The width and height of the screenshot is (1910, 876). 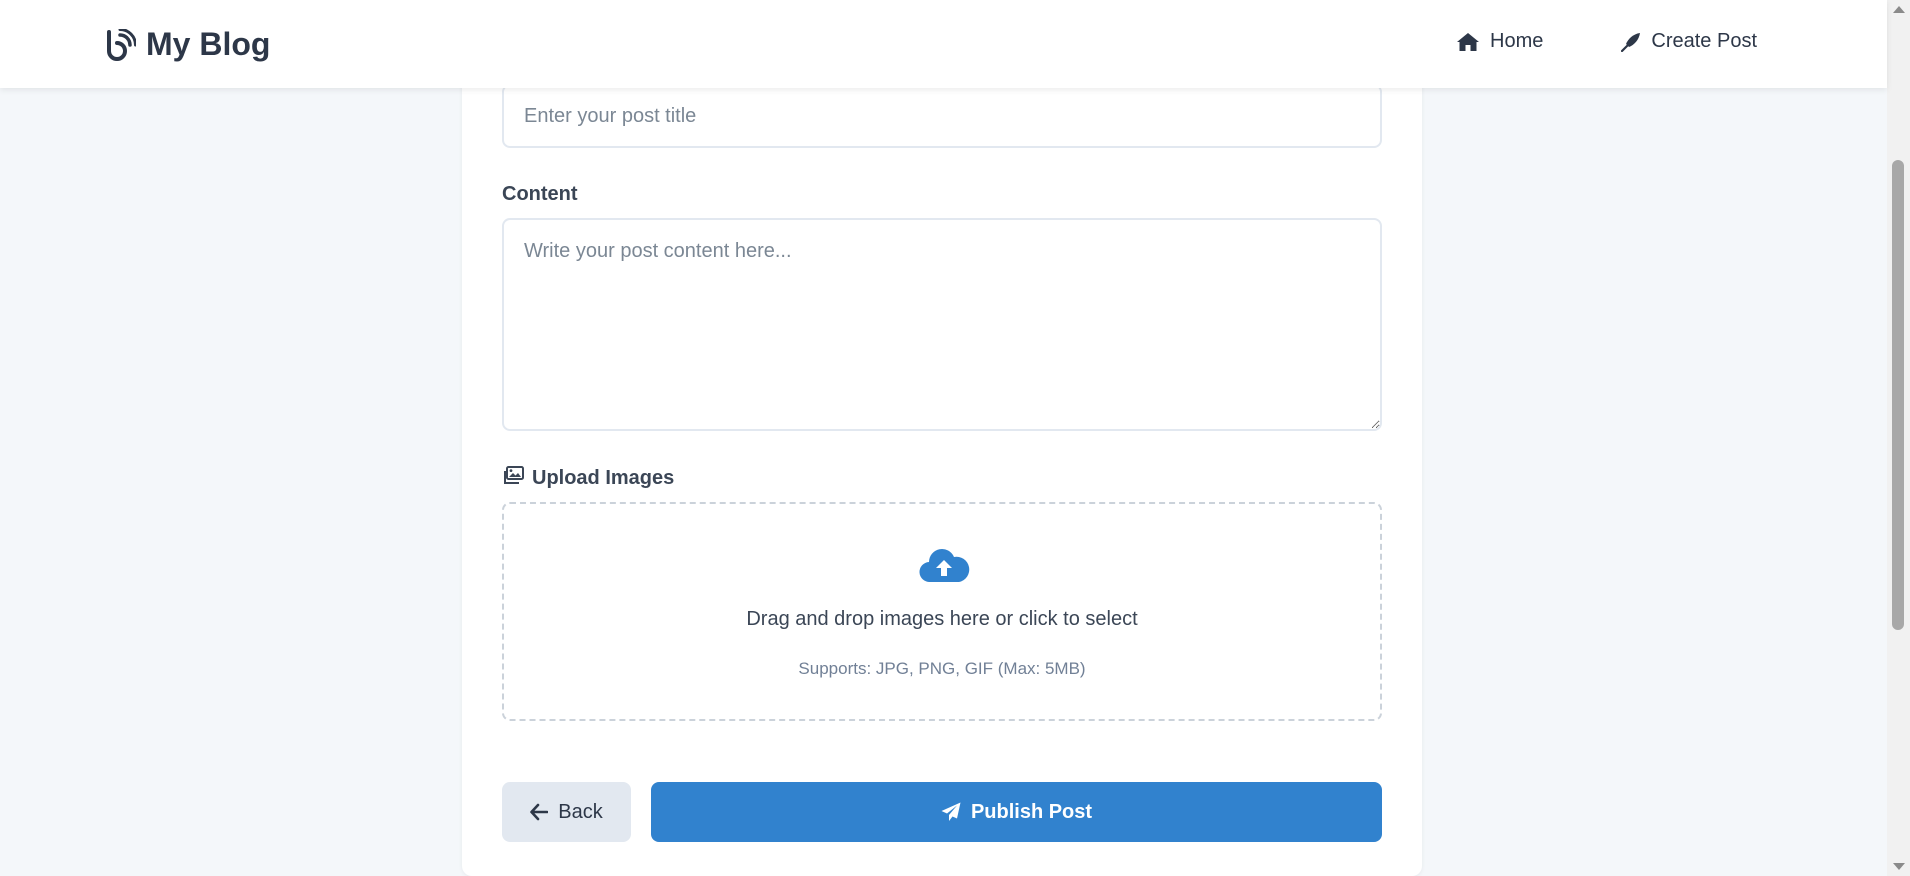 I want to click on upload-images-label-text: Upload Images, so click(x=603, y=478).